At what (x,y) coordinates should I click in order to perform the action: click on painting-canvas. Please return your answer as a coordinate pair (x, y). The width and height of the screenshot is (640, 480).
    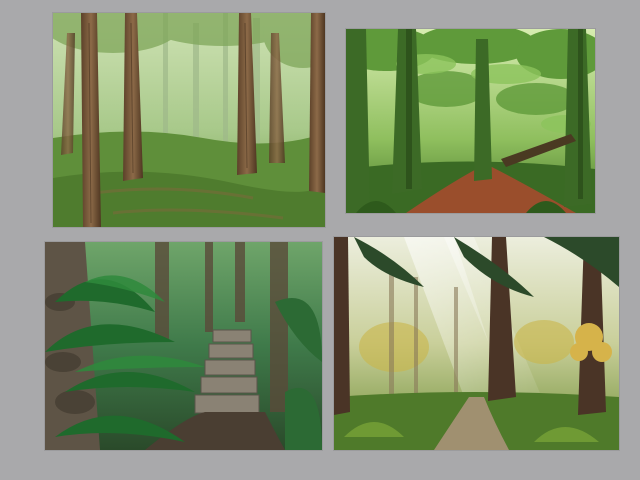
    Looking at the image, I should click on (470, 121).